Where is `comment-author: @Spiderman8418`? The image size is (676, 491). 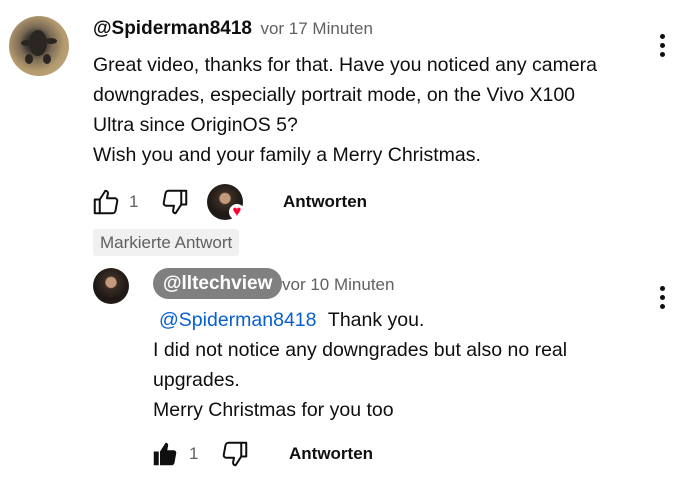
comment-author: @Spiderman8418 is located at coordinates (172, 28).